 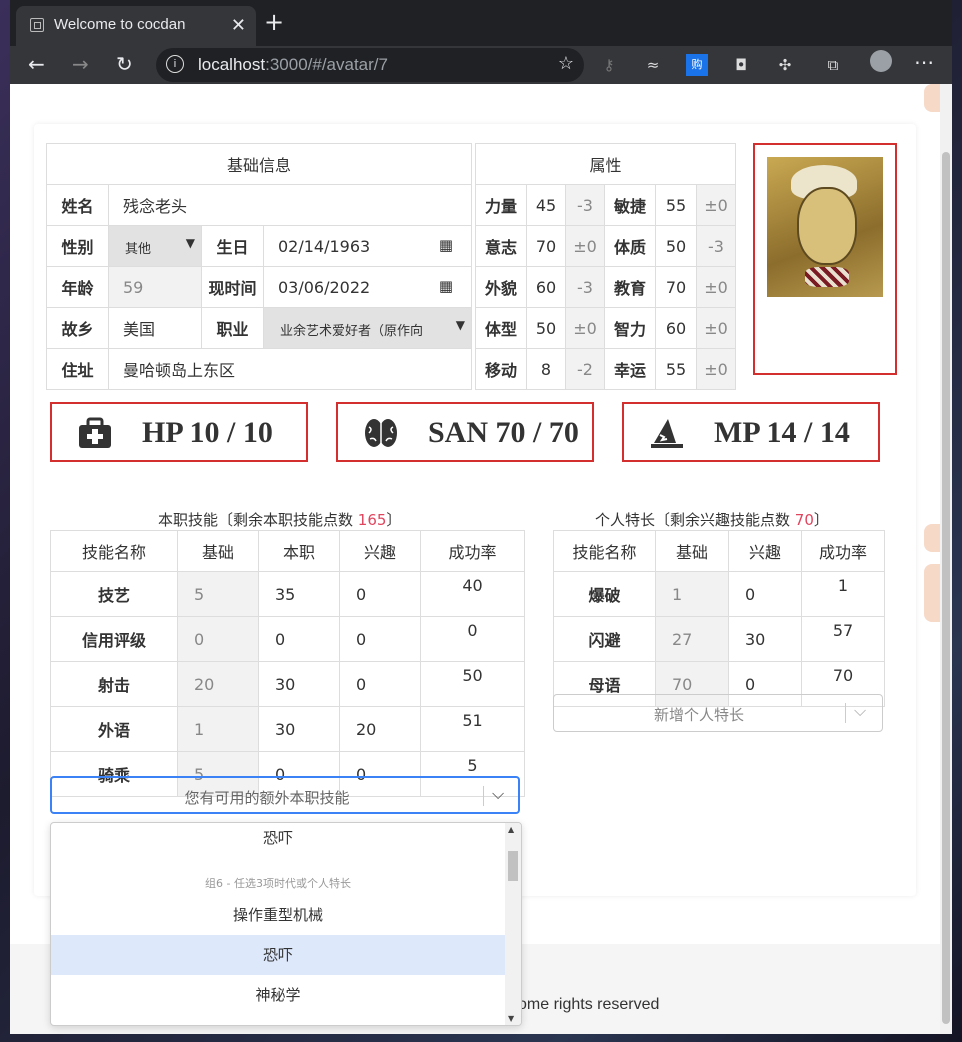 What do you see at coordinates (36, 64) in the screenshot?
I see `back-icon: ←` at bounding box center [36, 64].